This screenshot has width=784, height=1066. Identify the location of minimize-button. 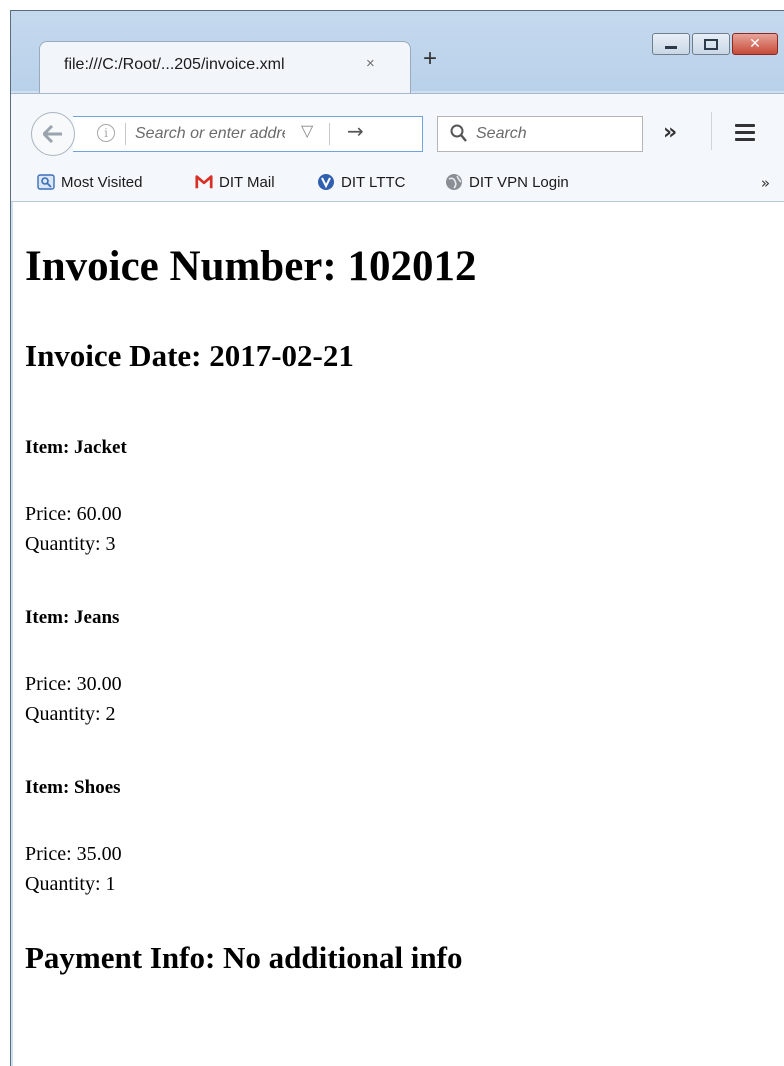
(671, 44).